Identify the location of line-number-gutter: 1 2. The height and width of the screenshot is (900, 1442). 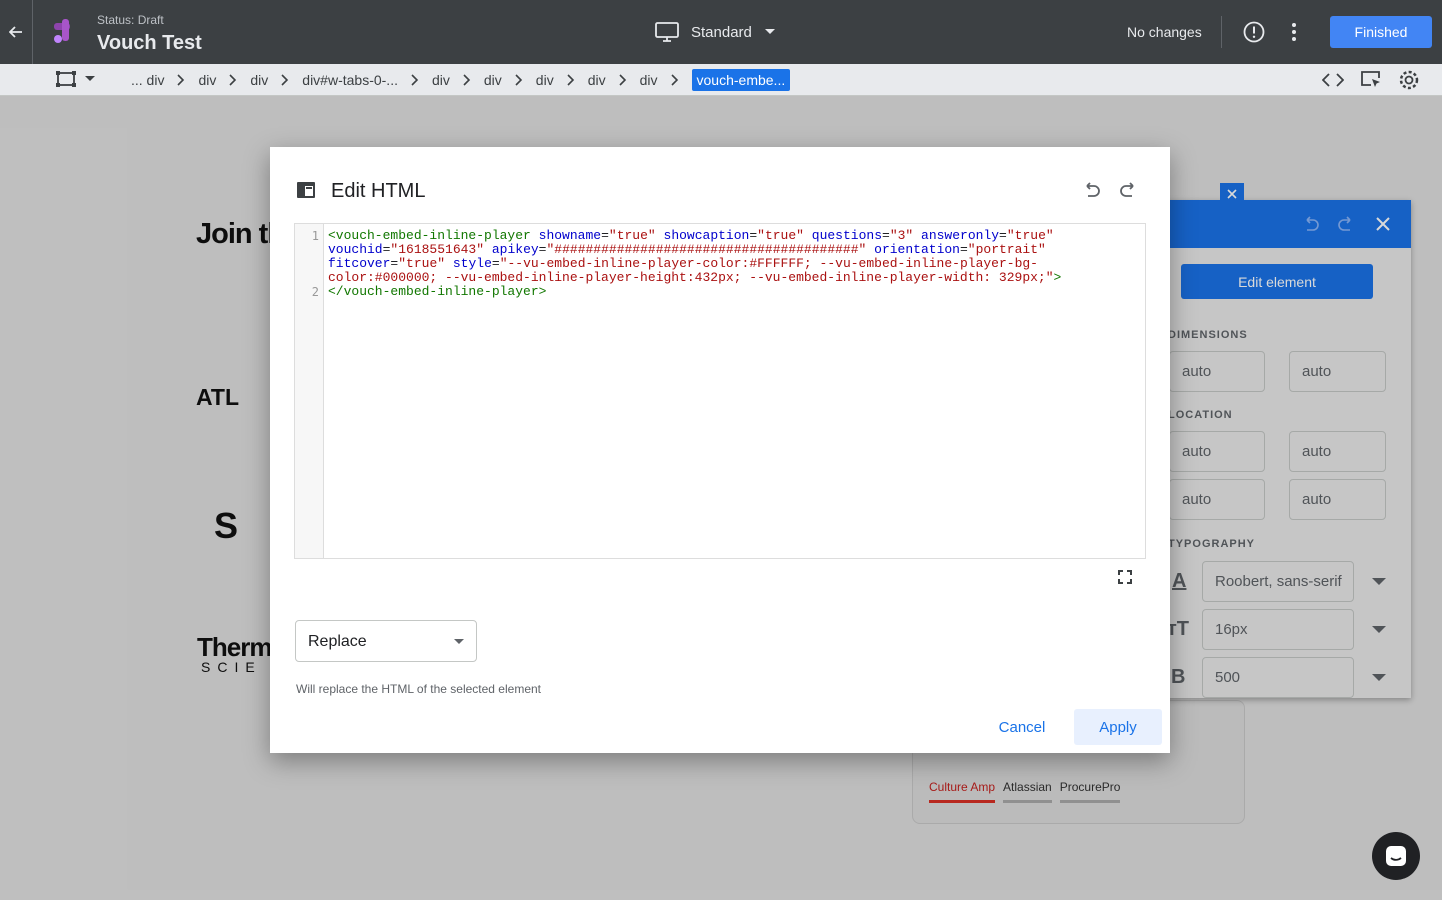
(309, 391).